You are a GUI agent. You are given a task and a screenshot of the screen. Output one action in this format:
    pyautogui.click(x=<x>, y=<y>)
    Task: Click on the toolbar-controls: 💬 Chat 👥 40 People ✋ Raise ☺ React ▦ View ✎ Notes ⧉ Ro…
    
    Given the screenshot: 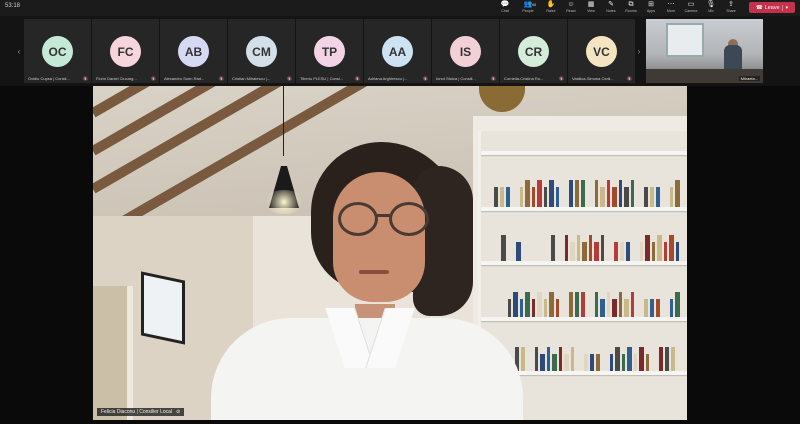 What is the action you would take?
    pyautogui.click(x=647, y=8)
    